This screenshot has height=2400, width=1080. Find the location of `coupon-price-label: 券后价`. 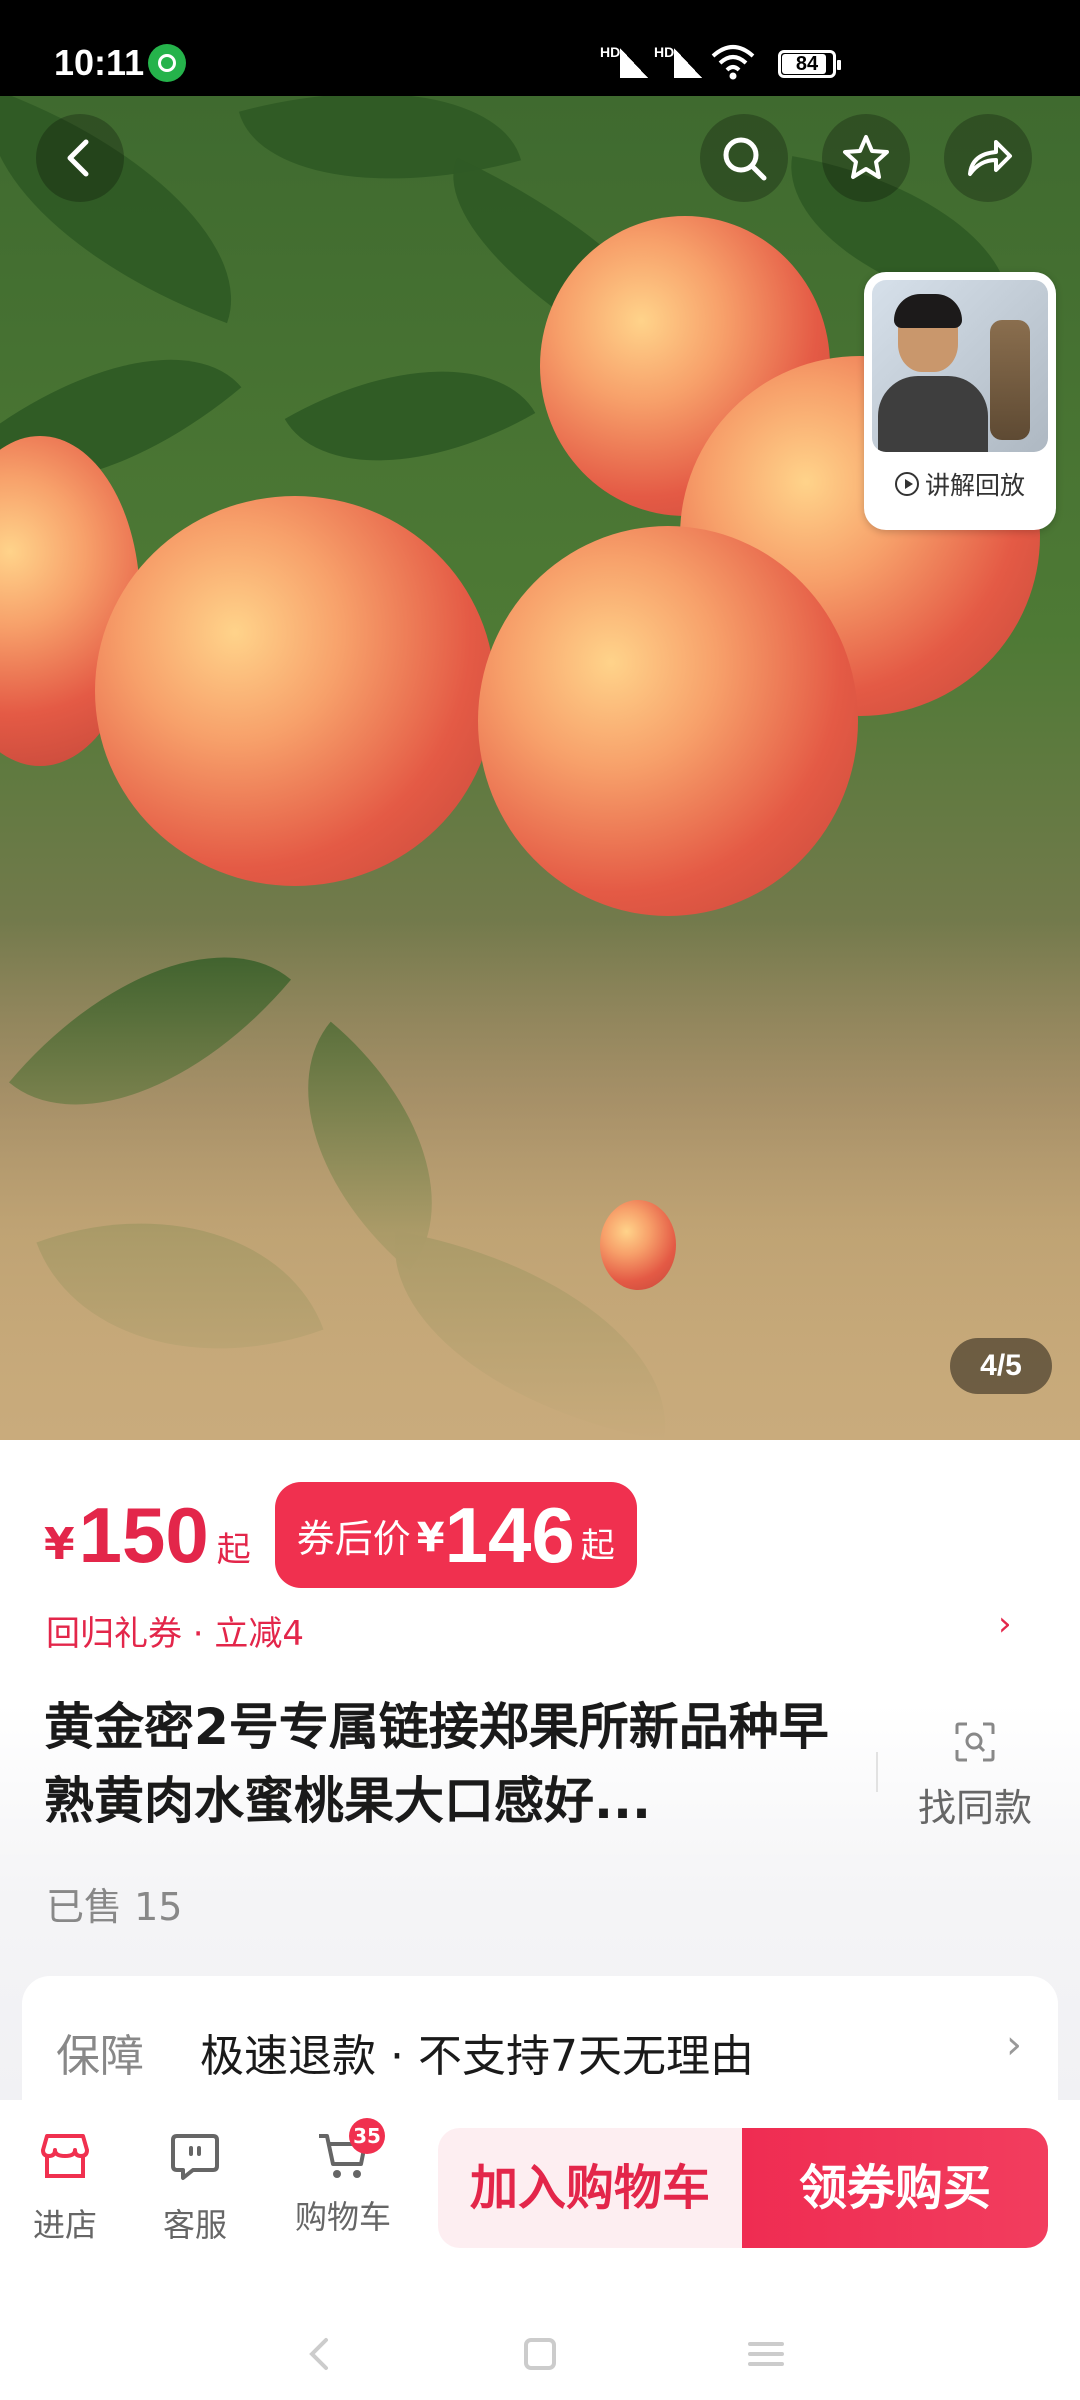

coupon-price-label: 券后价 is located at coordinates (353, 1538).